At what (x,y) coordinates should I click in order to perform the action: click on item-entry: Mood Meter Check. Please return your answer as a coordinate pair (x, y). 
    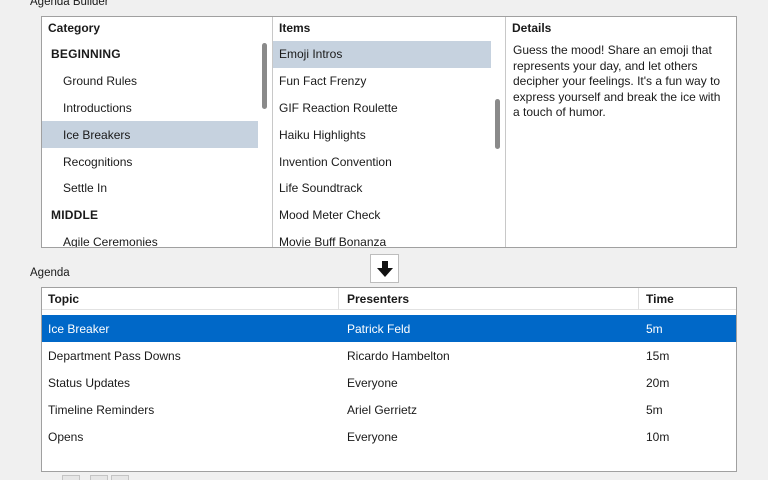
    Looking at the image, I should click on (382, 215).